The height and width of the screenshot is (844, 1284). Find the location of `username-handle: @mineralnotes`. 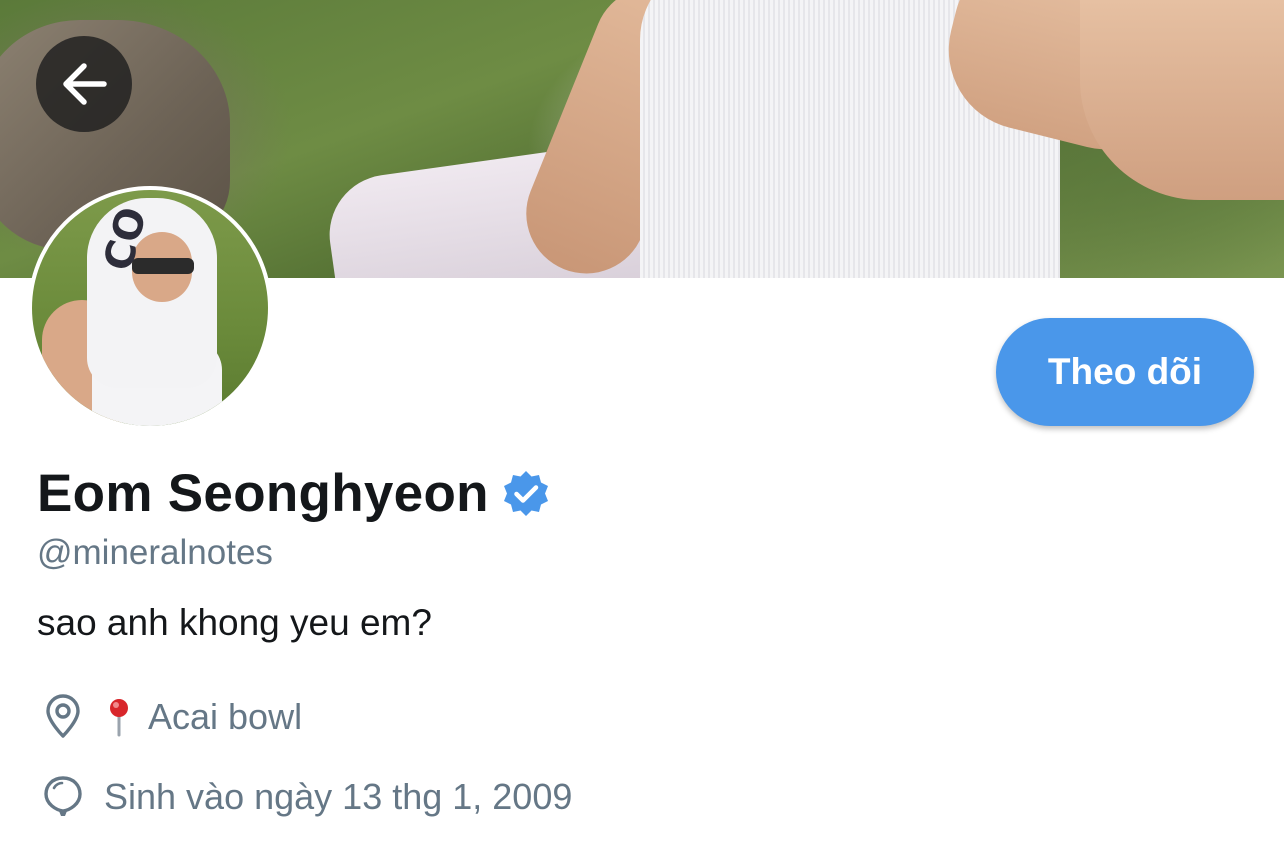

username-handle: @mineralnotes is located at coordinates (155, 552).